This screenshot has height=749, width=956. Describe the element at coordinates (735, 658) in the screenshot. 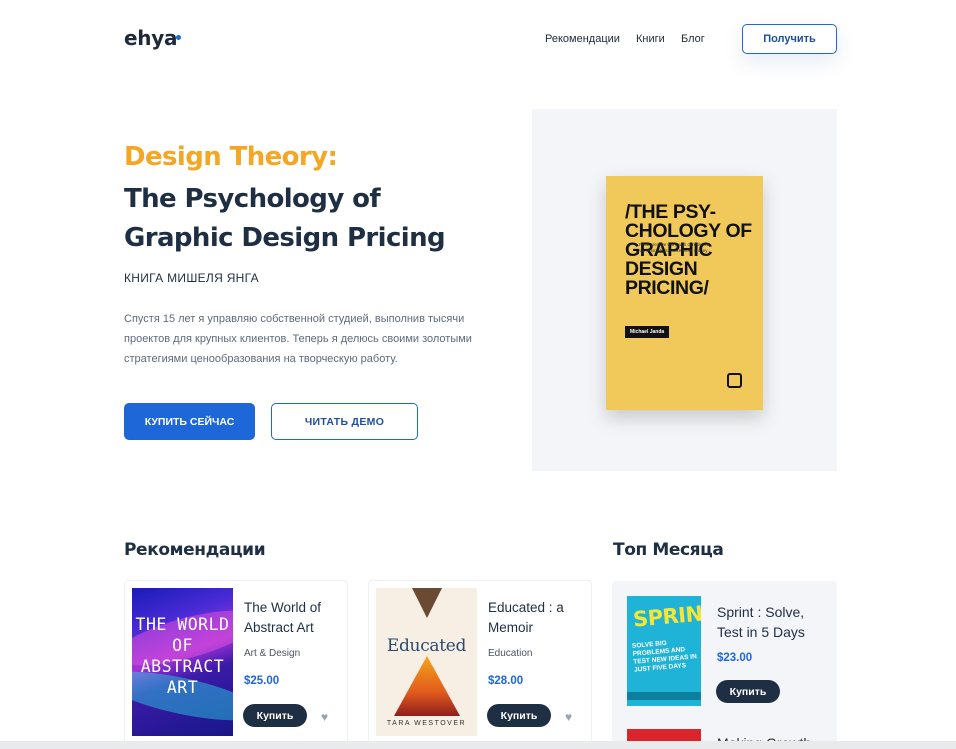

I see `book-price: $23.00` at that location.